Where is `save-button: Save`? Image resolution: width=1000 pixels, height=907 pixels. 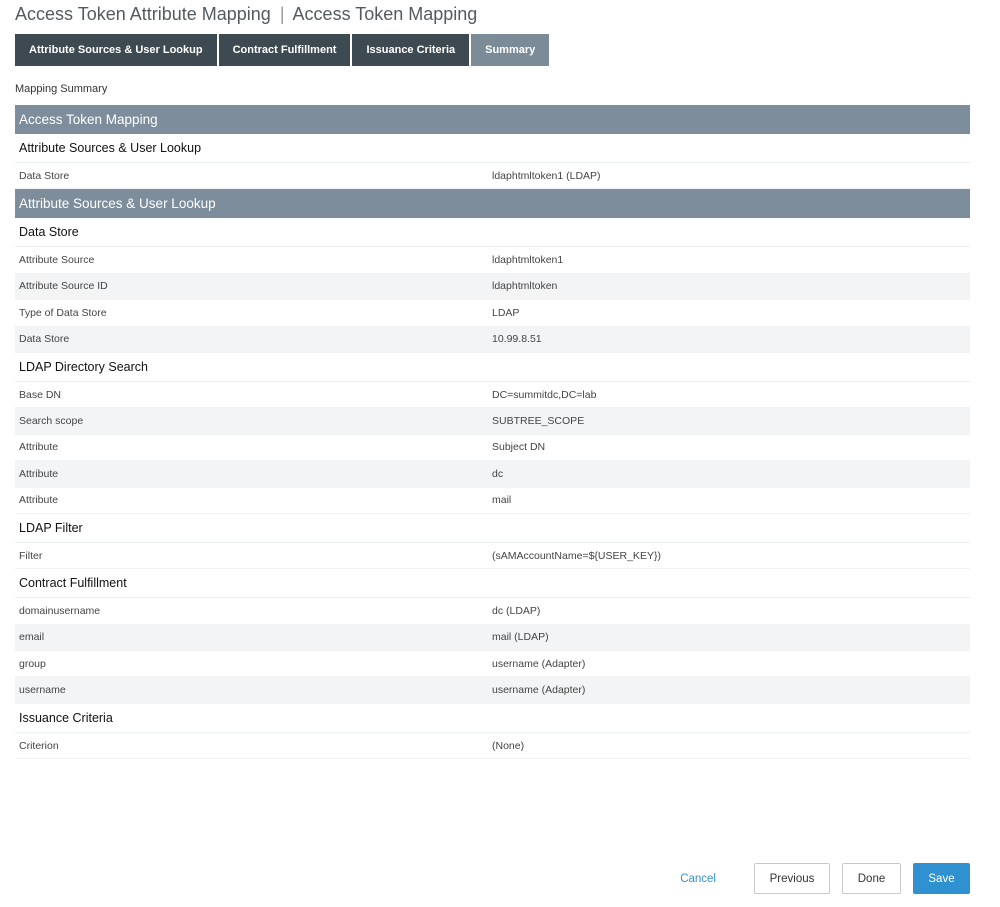
save-button: Save is located at coordinates (941, 878).